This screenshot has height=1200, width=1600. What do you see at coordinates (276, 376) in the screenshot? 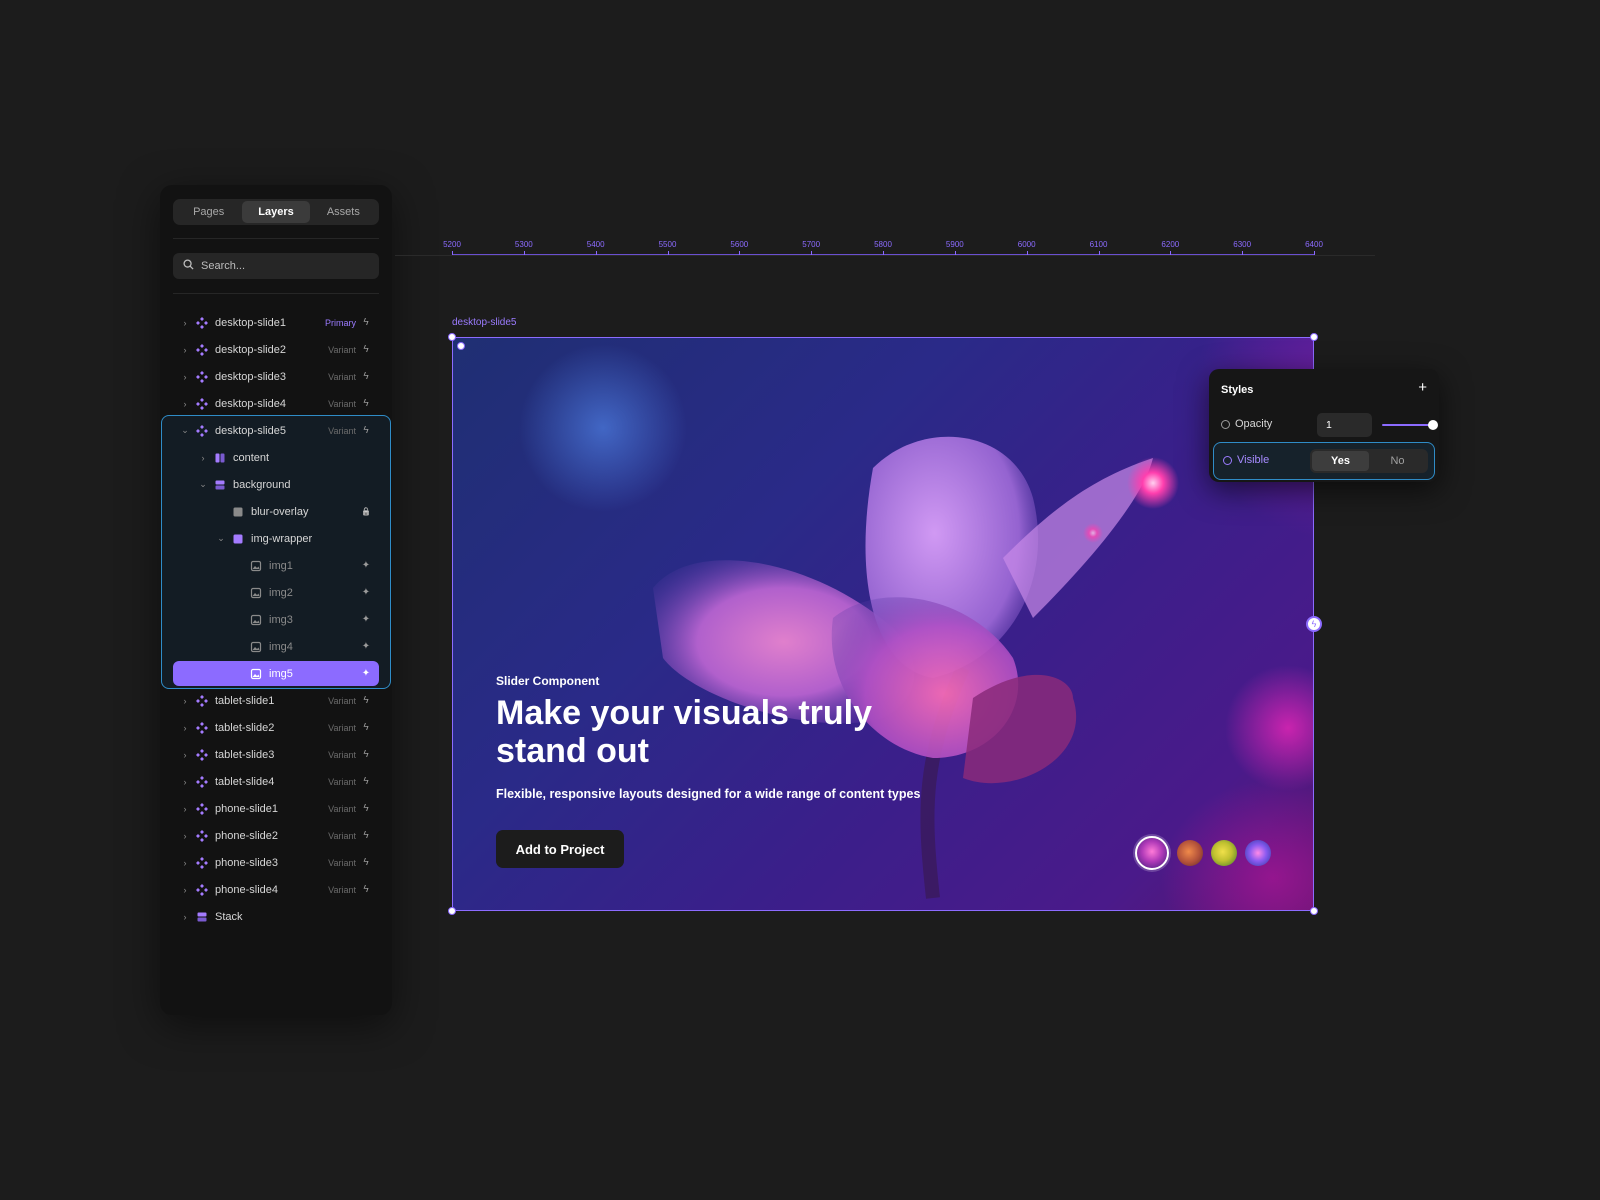
I see `layer-row-desktop-slide3: › desktop-slide3 Variant ϟ` at bounding box center [276, 376].